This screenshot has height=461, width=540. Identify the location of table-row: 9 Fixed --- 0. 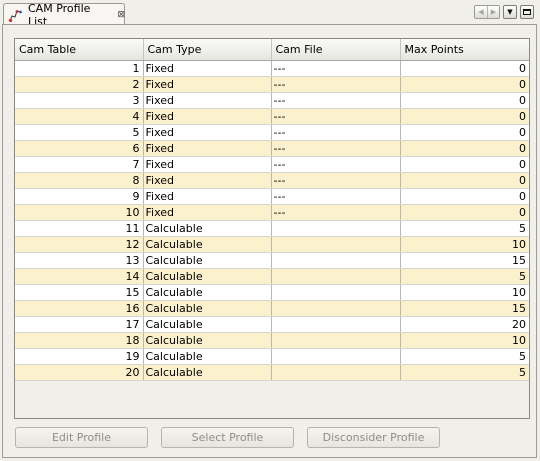
(272, 196).